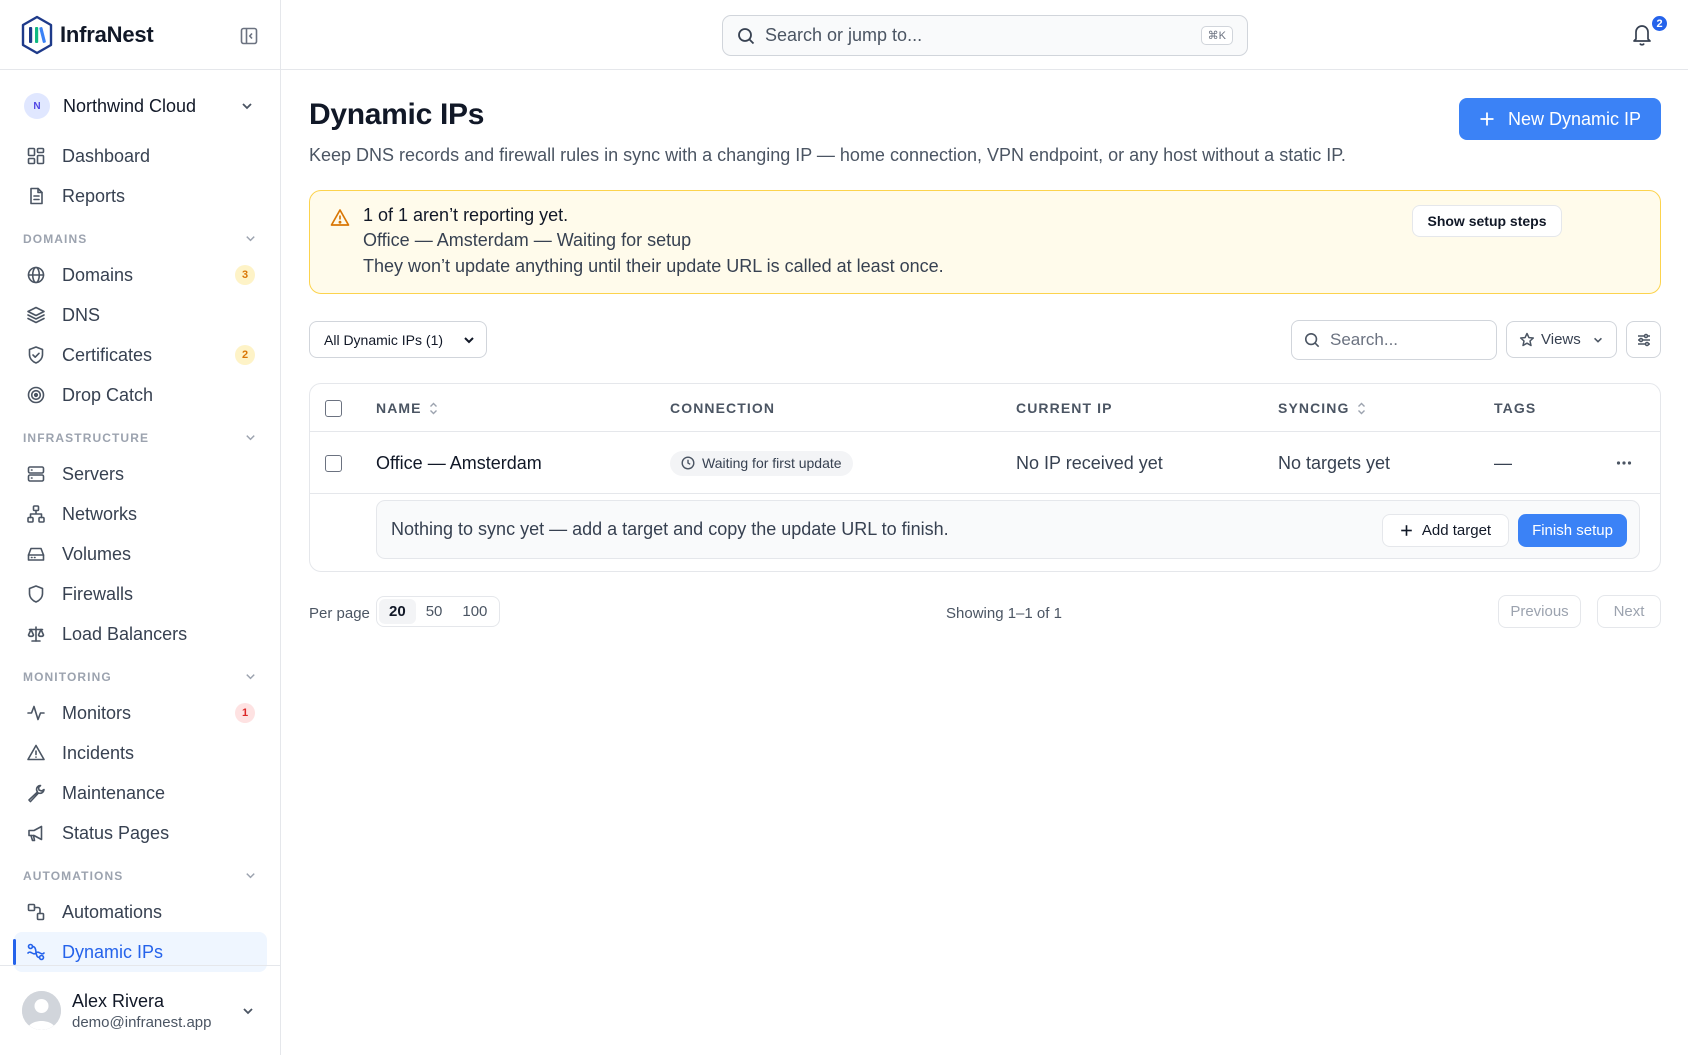 Image resolution: width=1688 pixels, height=1055 pixels. Describe the element at coordinates (36, 793) in the screenshot. I see `wrench-icon` at that location.